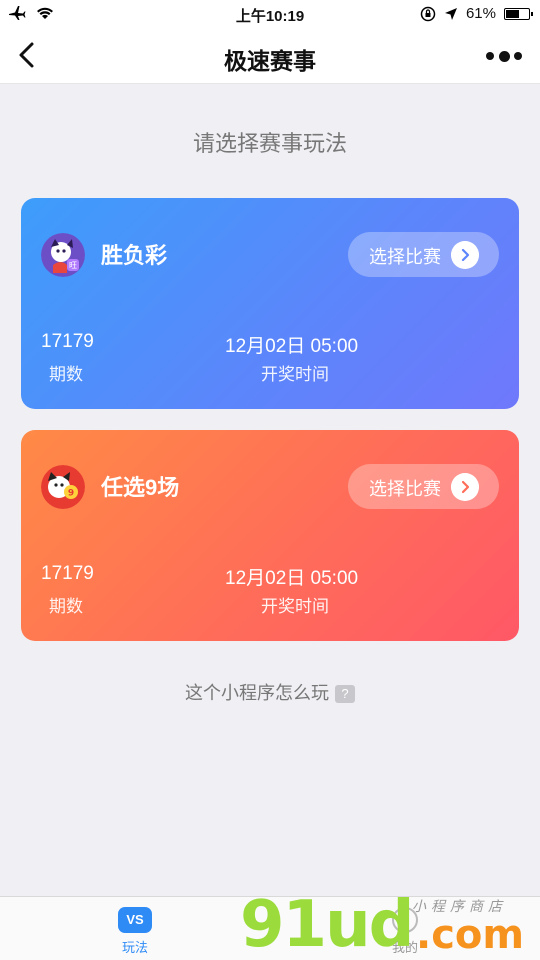  Describe the element at coordinates (345, 694) in the screenshot. I see `help-question-icon: ?` at that location.